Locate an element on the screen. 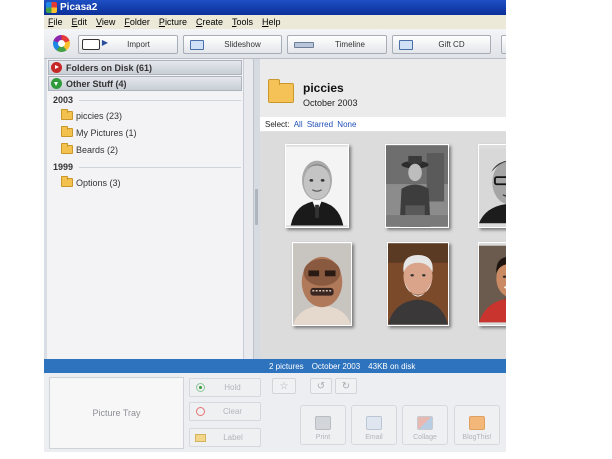 This screenshot has height=459, width=612. select-label: Select: is located at coordinates (277, 124).